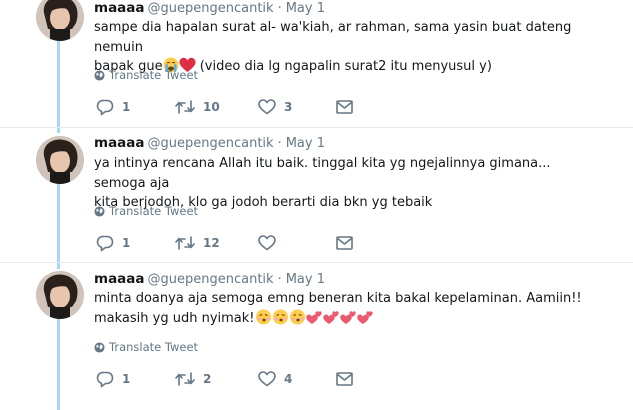 This screenshot has width=633, height=410. I want to click on retweet-button: 2, so click(193, 379).